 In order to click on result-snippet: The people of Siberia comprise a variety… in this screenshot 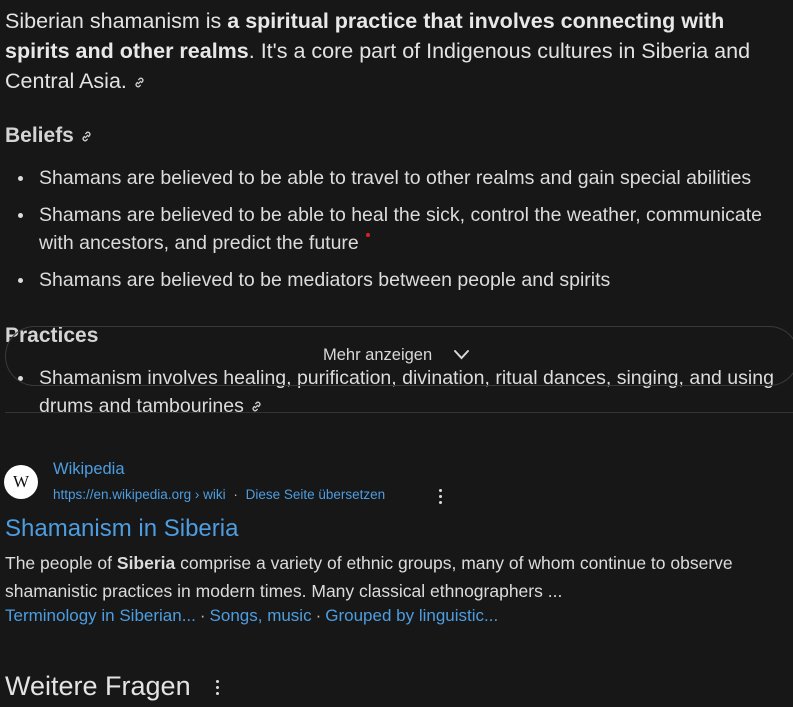, I will do `click(395, 577)`.